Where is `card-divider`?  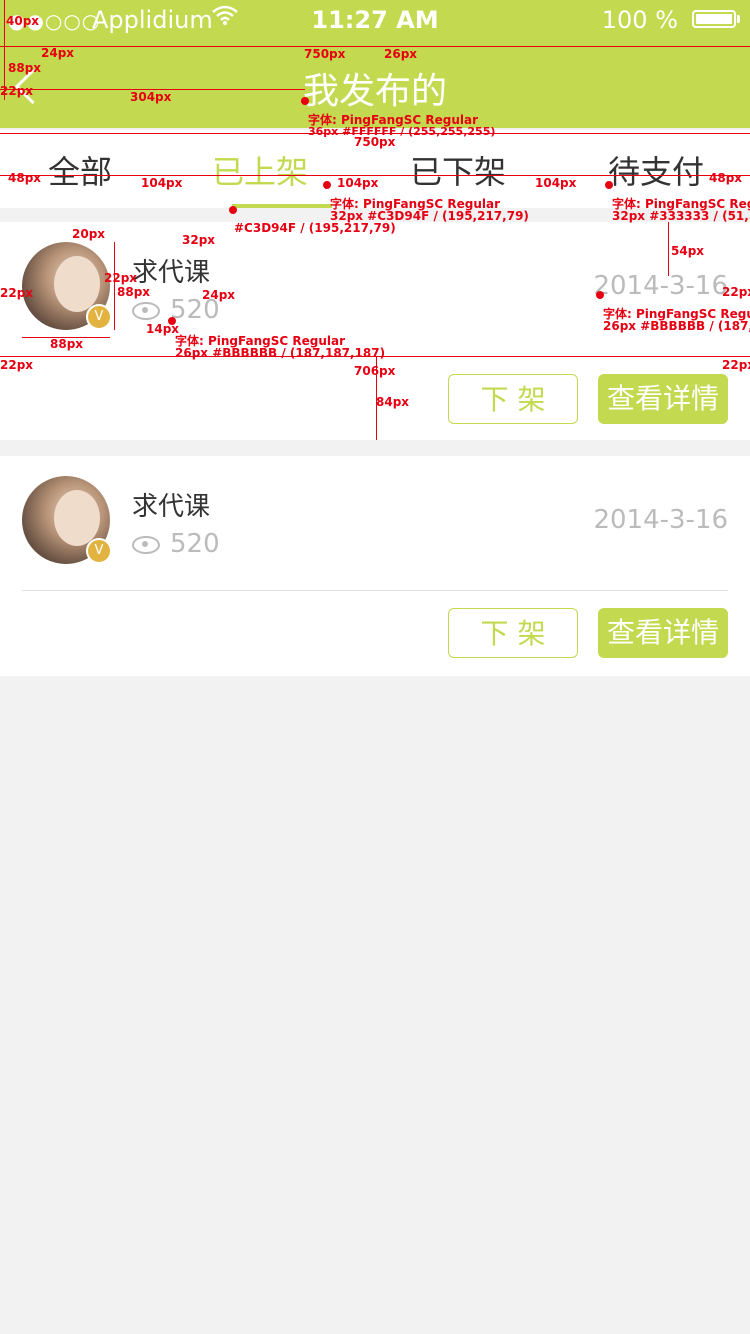
card-divider is located at coordinates (375, 590).